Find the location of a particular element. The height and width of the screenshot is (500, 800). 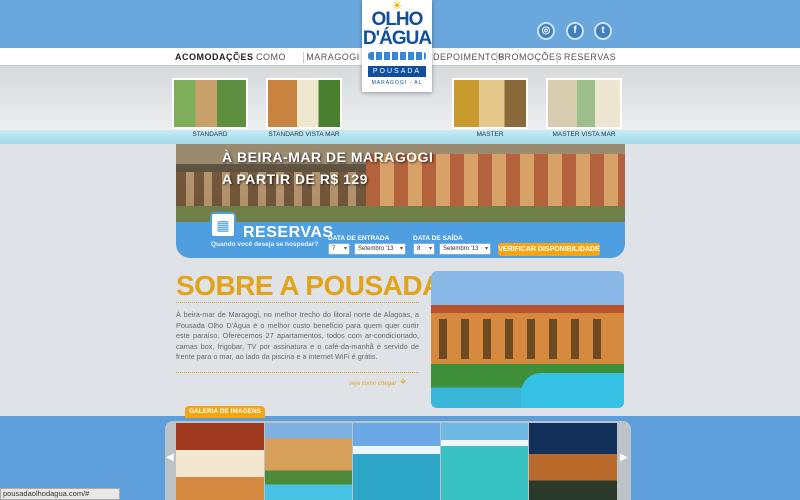

gallery-next-icon: ▶ is located at coordinates (624, 457).